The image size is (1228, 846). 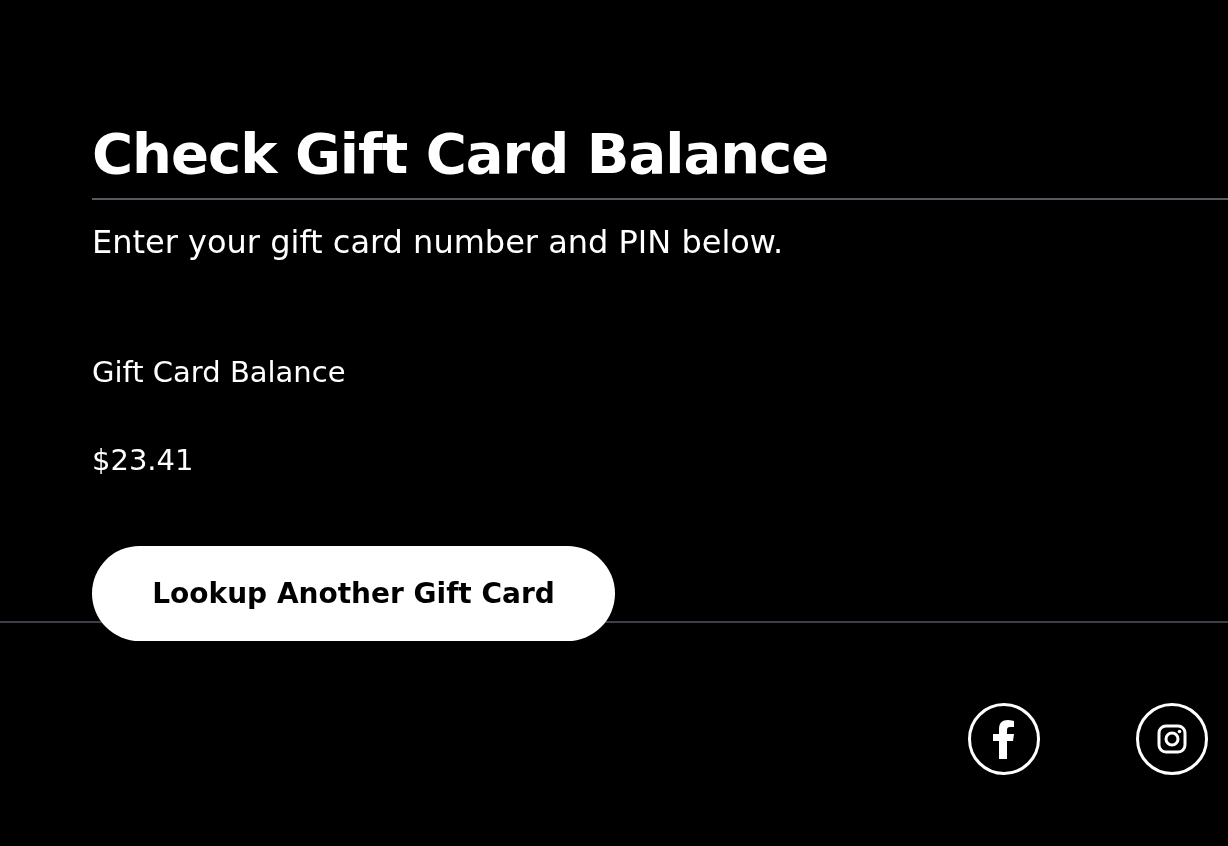 I want to click on instagram-icon, so click(x=1172, y=739).